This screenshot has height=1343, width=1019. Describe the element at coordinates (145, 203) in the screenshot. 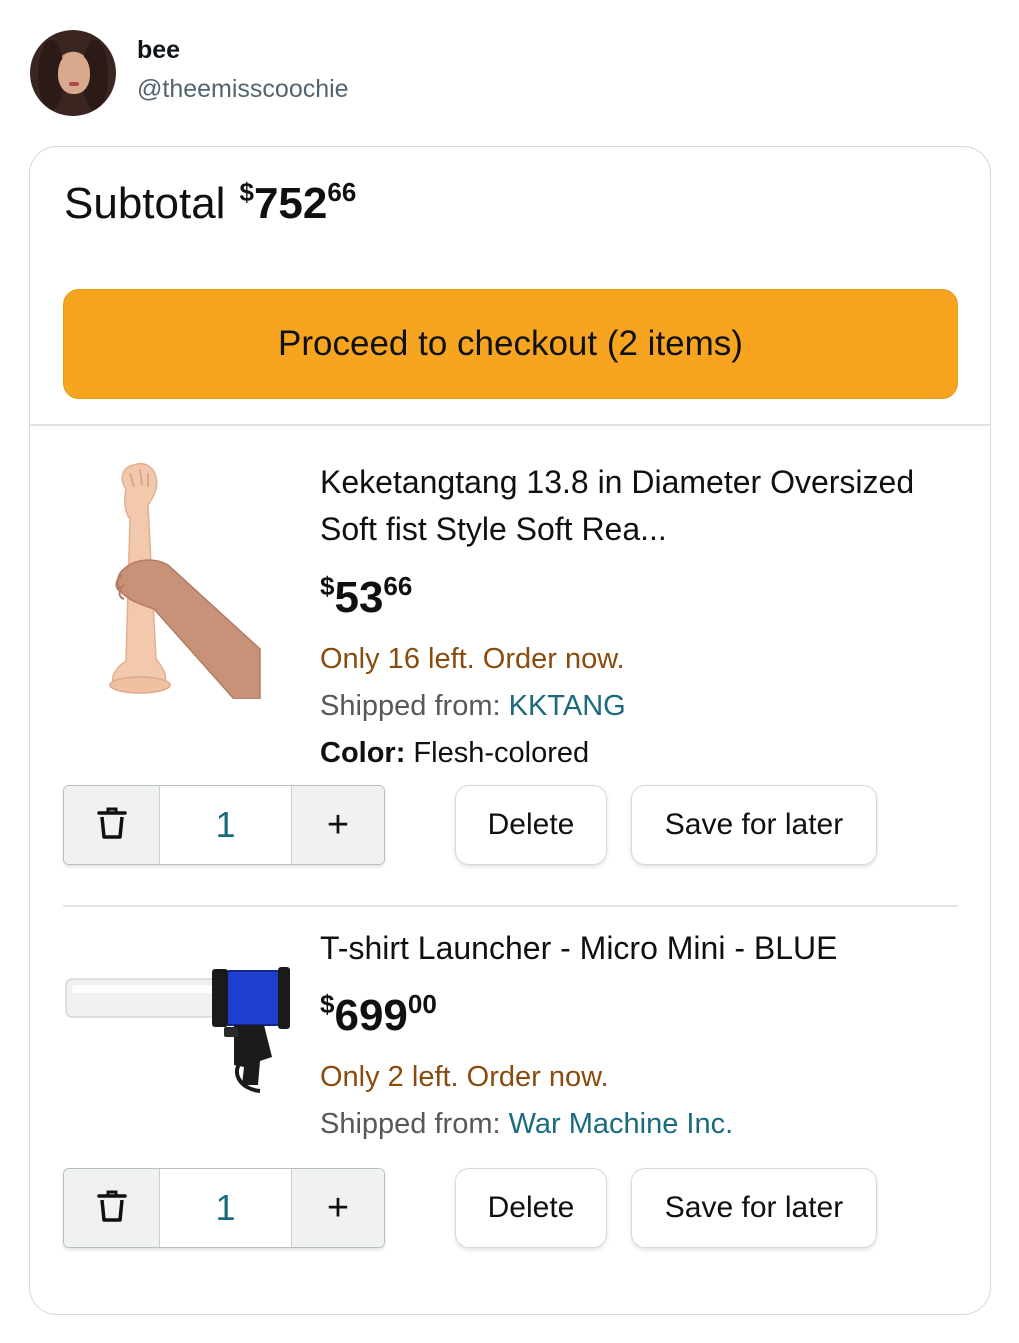

I see `subtotal-label: Subtotal` at that location.